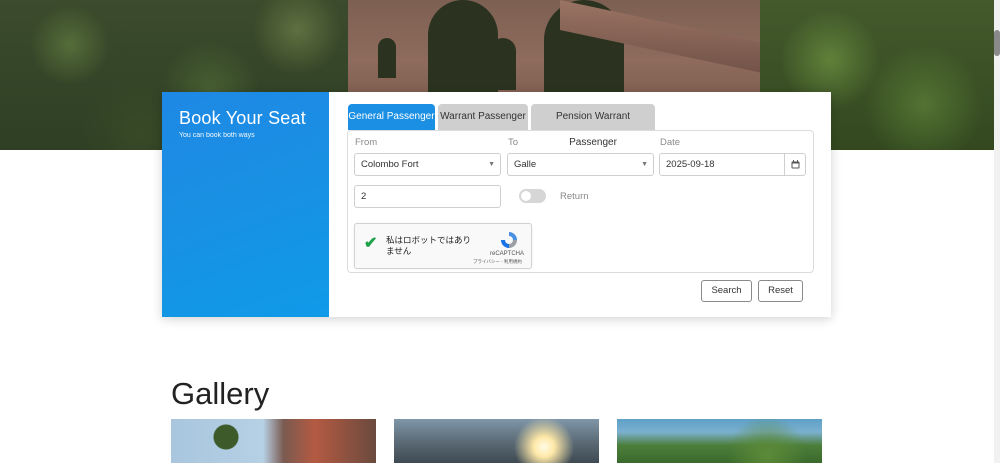  Describe the element at coordinates (513, 142) in the screenshot. I see `to-label: To` at that location.